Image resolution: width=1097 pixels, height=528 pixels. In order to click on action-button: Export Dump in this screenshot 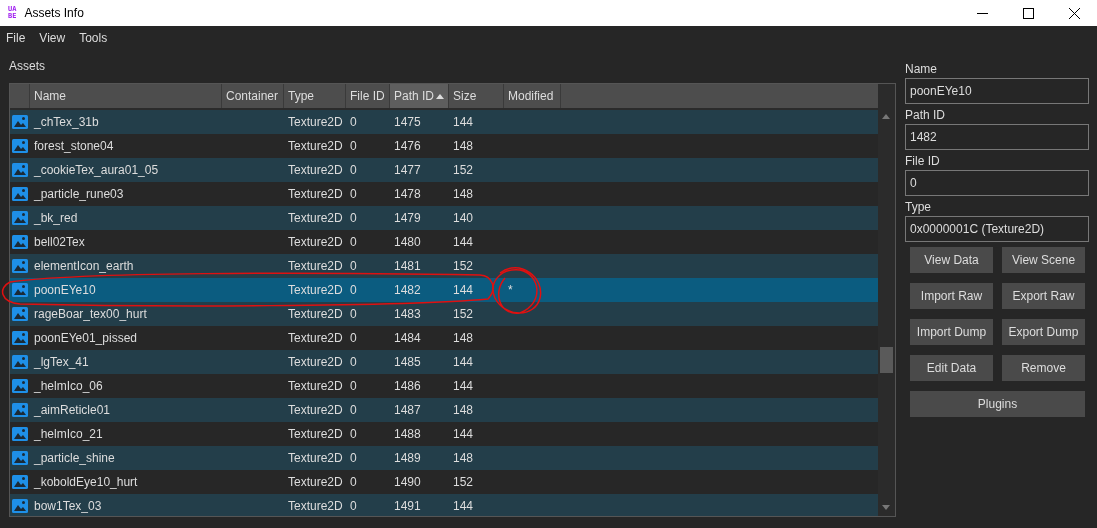, I will do `click(1043, 332)`.